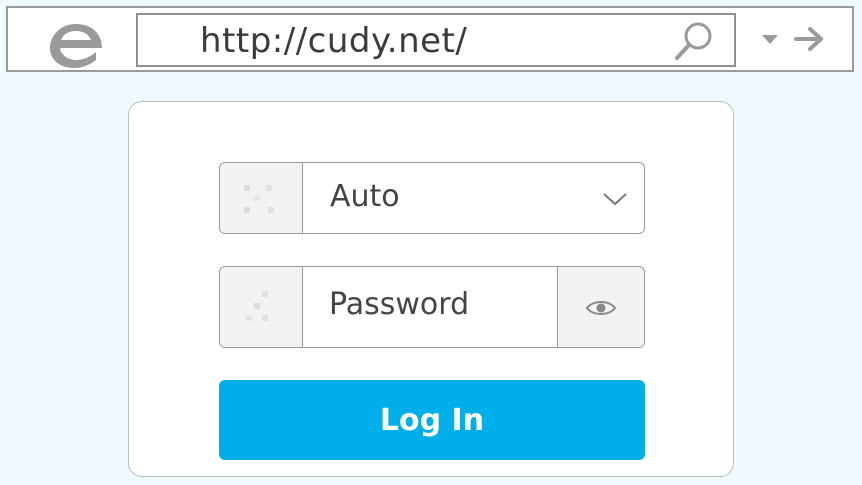 This screenshot has width=862, height=485. I want to click on globe-icon, so click(259, 199).